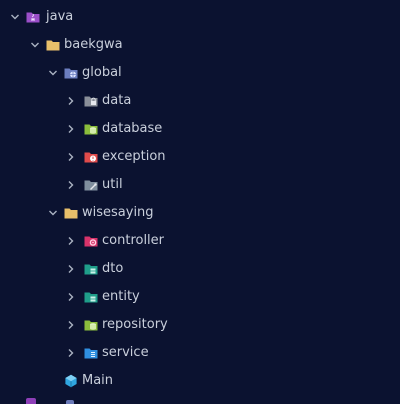  Describe the element at coordinates (91, 101) in the screenshot. I see `data-folder-icon` at that location.